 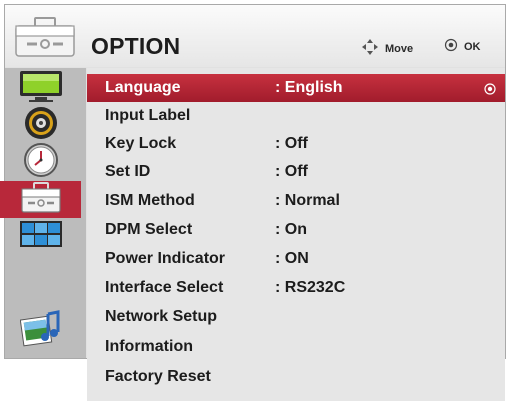 What do you see at coordinates (149, 346) in the screenshot?
I see `menu-item-label: Information` at bounding box center [149, 346].